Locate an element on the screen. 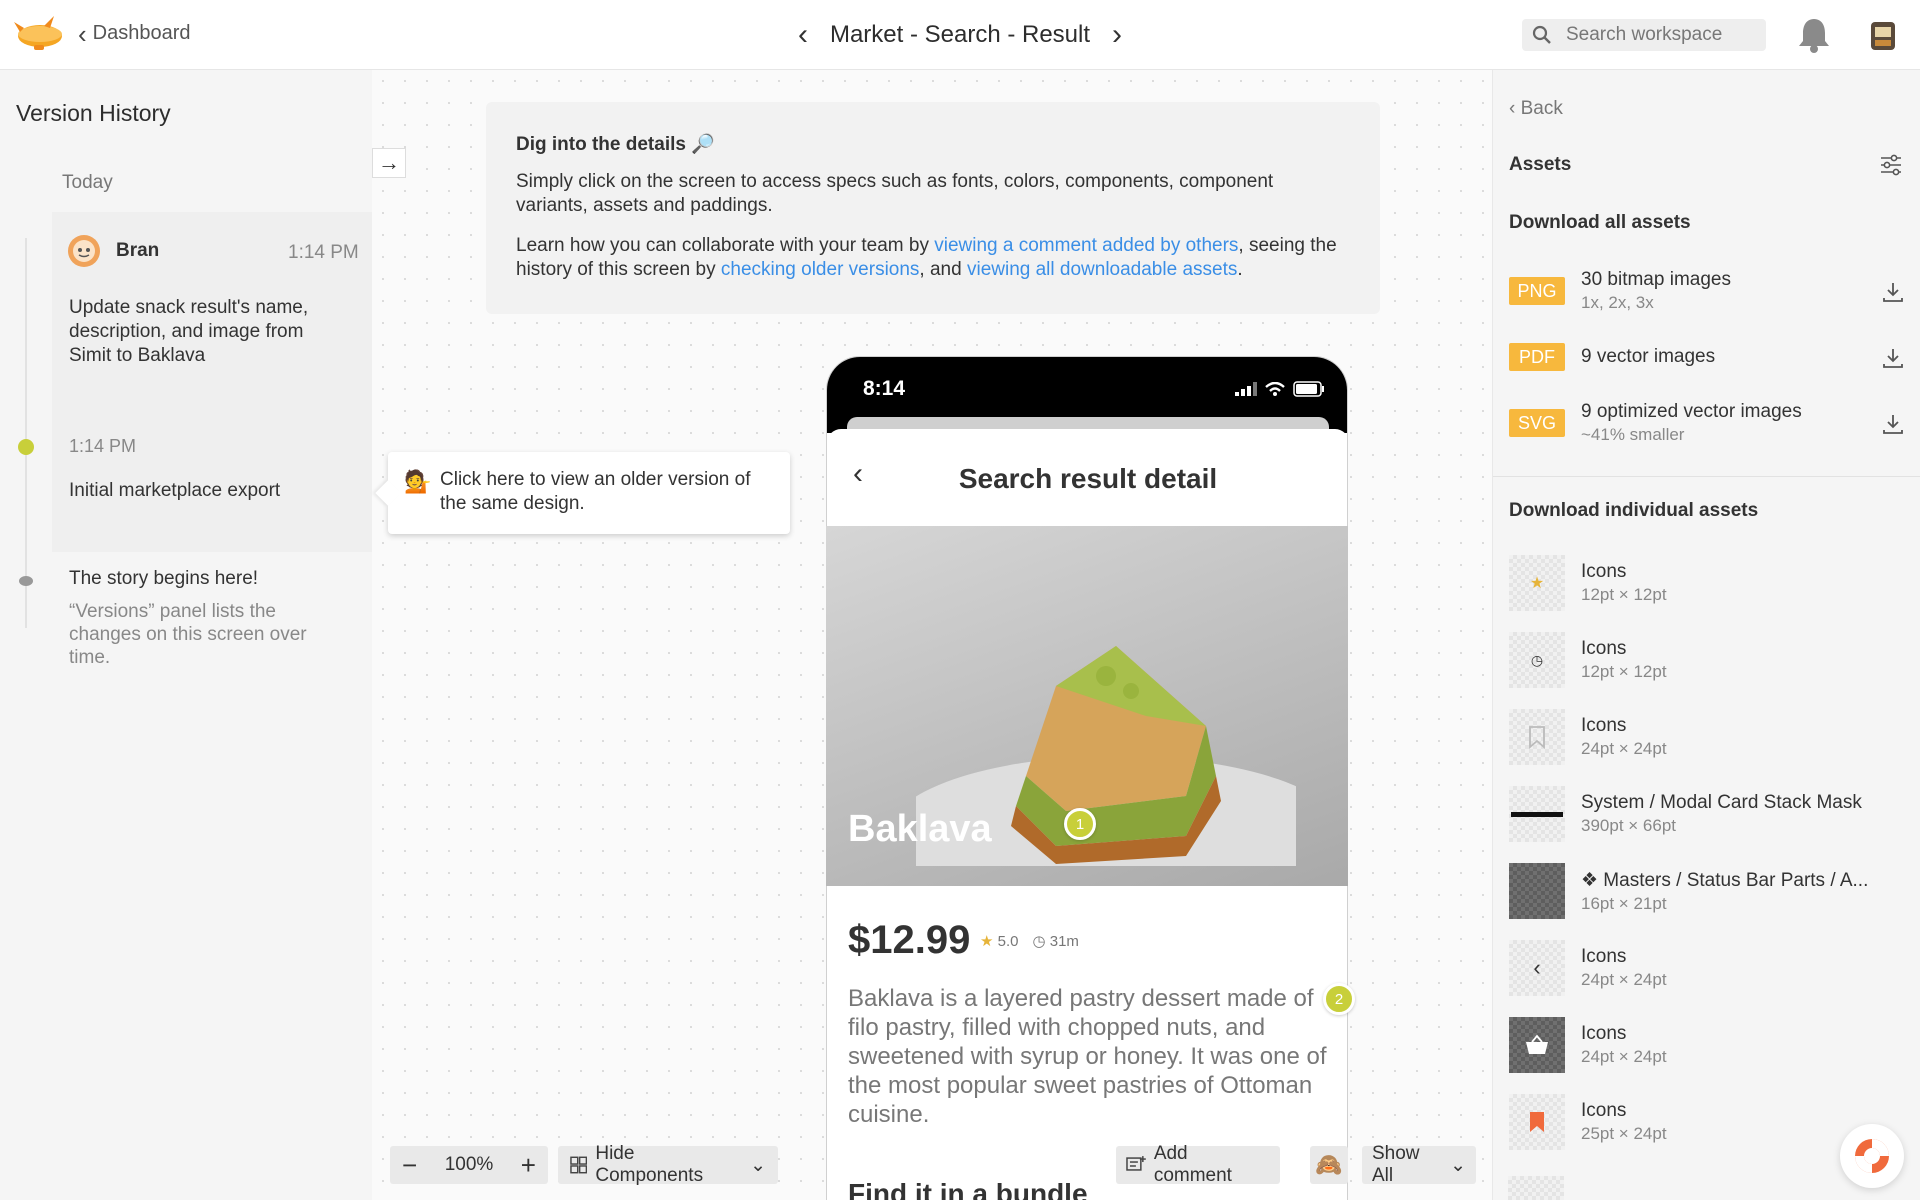 The image size is (1920, 1200). back-label: Dashboard is located at coordinates (141, 33).